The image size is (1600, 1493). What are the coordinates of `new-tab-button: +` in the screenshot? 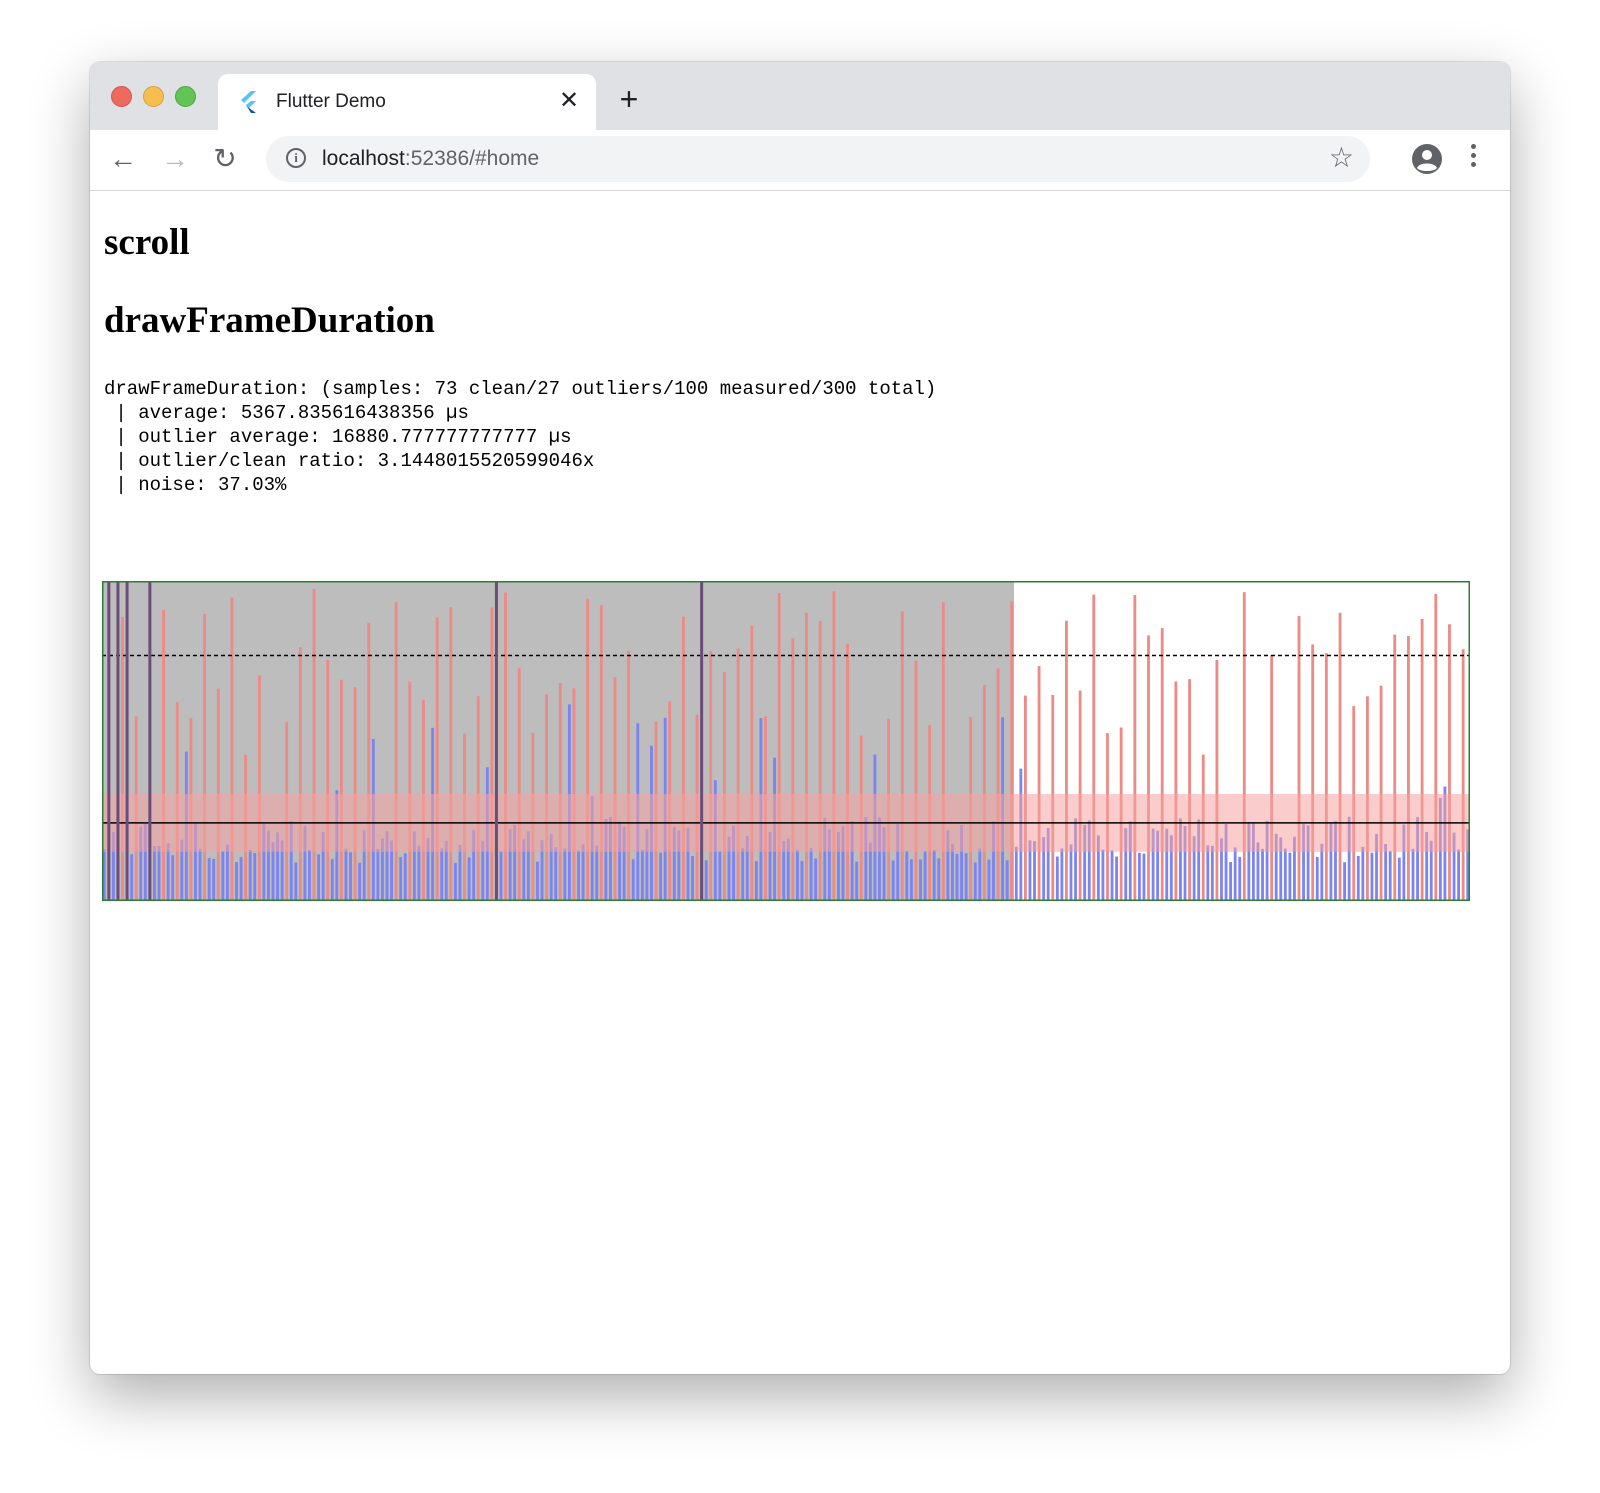 It's located at (629, 99).